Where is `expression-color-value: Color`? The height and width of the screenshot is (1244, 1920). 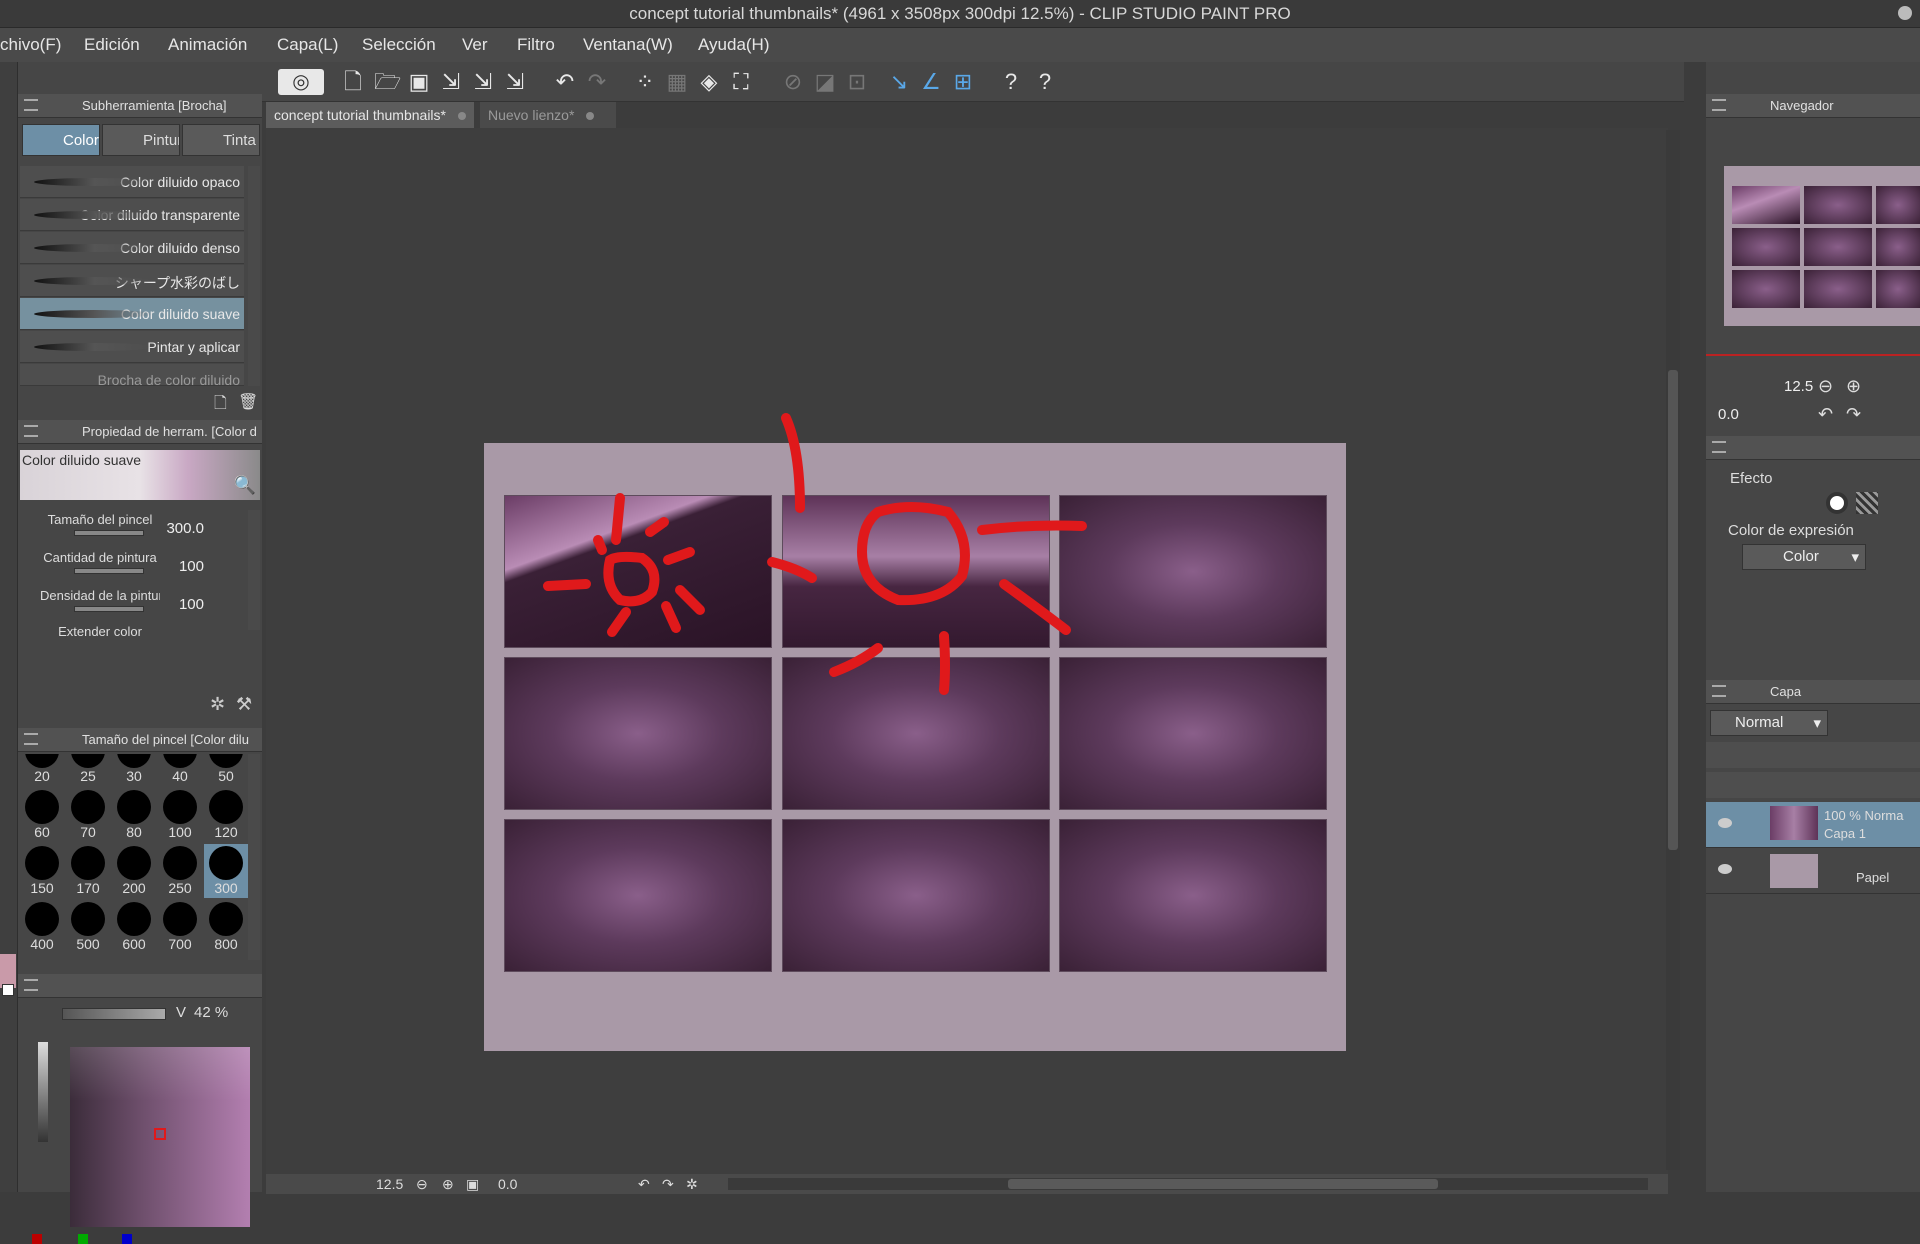
expression-color-value: Color is located at coordinates (1801, 556).